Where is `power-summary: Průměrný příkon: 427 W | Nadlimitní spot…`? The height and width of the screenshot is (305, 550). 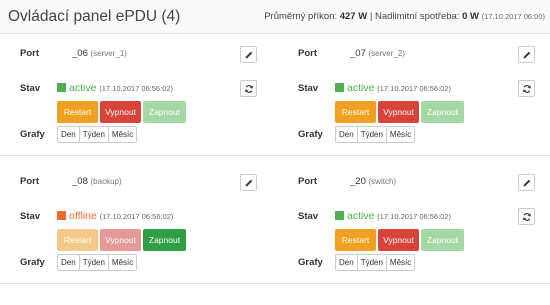 power-summary: Průměrný příkon: 427 W | Nadlimitní spot… is located at coordinates (404, 16).